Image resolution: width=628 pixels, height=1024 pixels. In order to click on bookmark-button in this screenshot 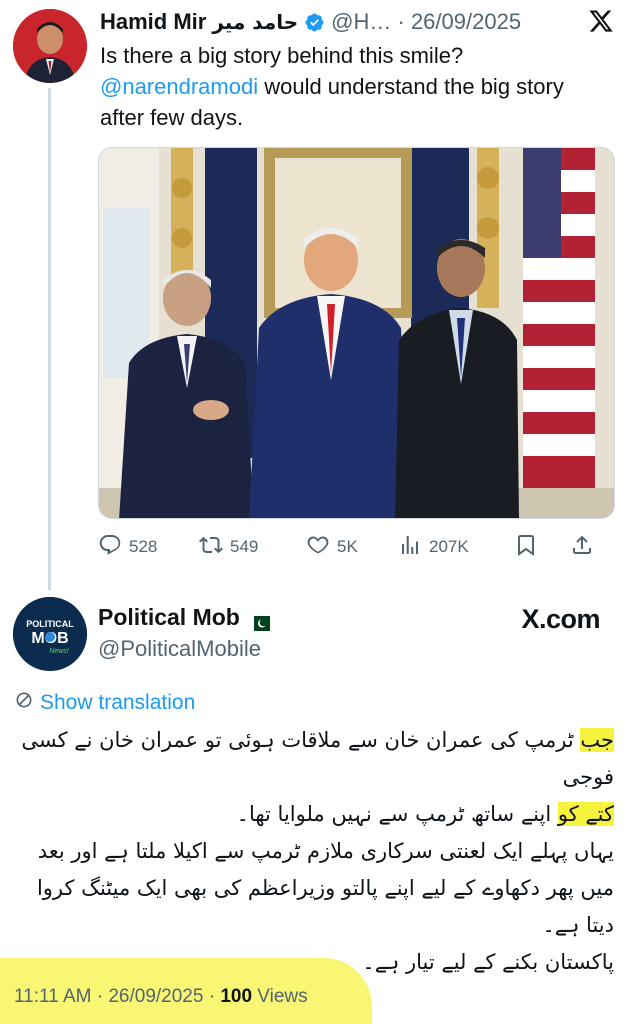, I will do `click(542, 547)`.